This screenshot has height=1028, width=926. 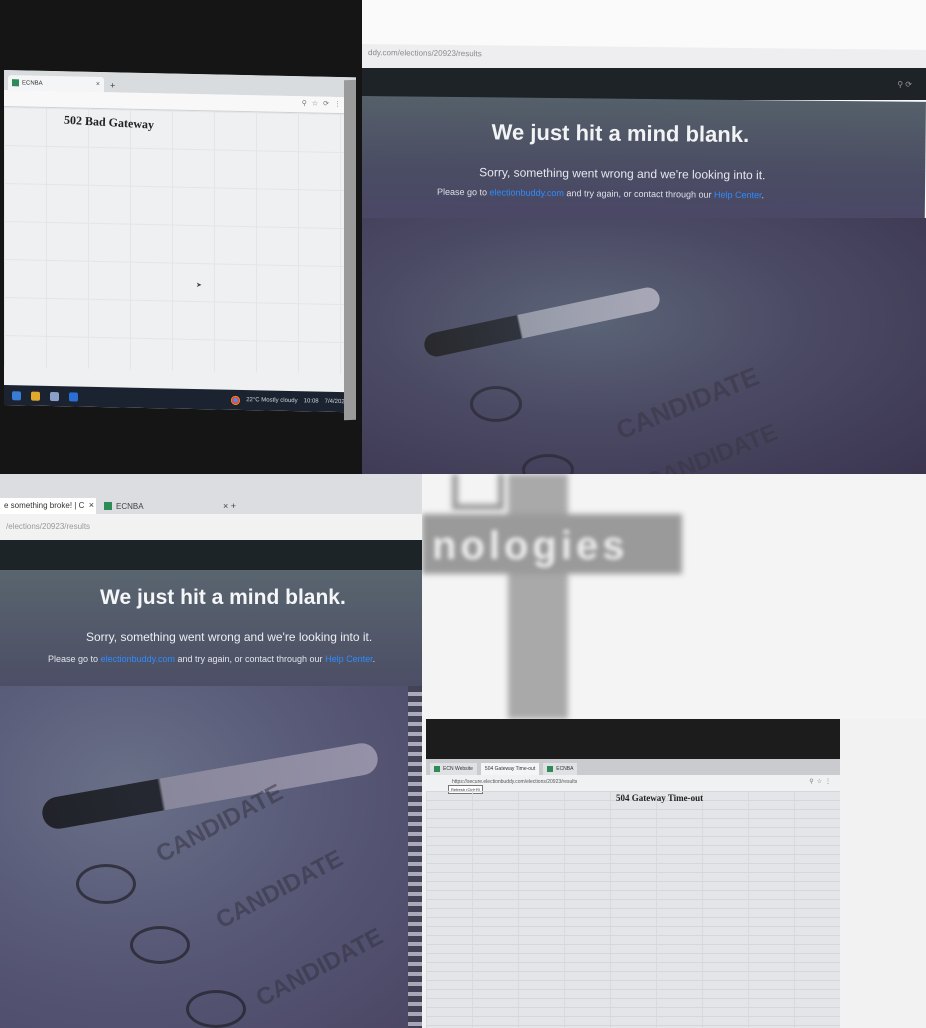 What do you see at coordinates (350, 250) in the screenshot?
I see `monitor-bezel` at bounding box center [350, 250].